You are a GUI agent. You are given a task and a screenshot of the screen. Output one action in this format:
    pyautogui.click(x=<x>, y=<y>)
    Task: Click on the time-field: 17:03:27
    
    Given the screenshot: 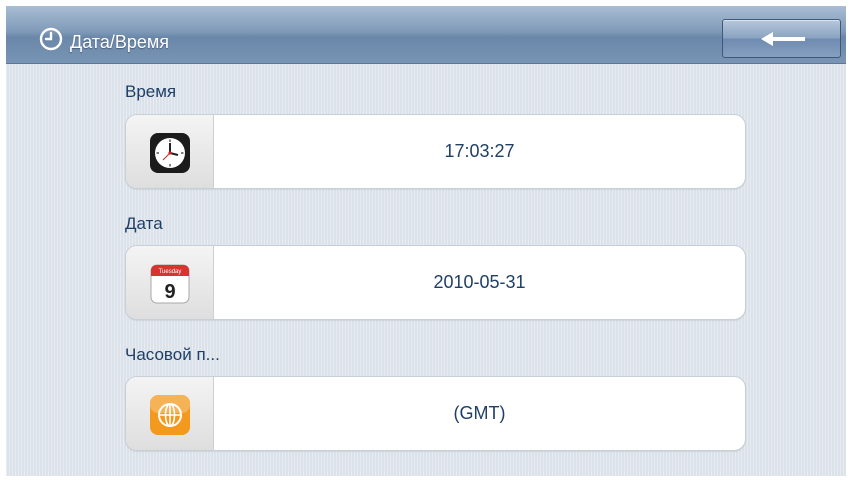 What is the action you would take?
    pyautogui.click(x=435, y=151)
    